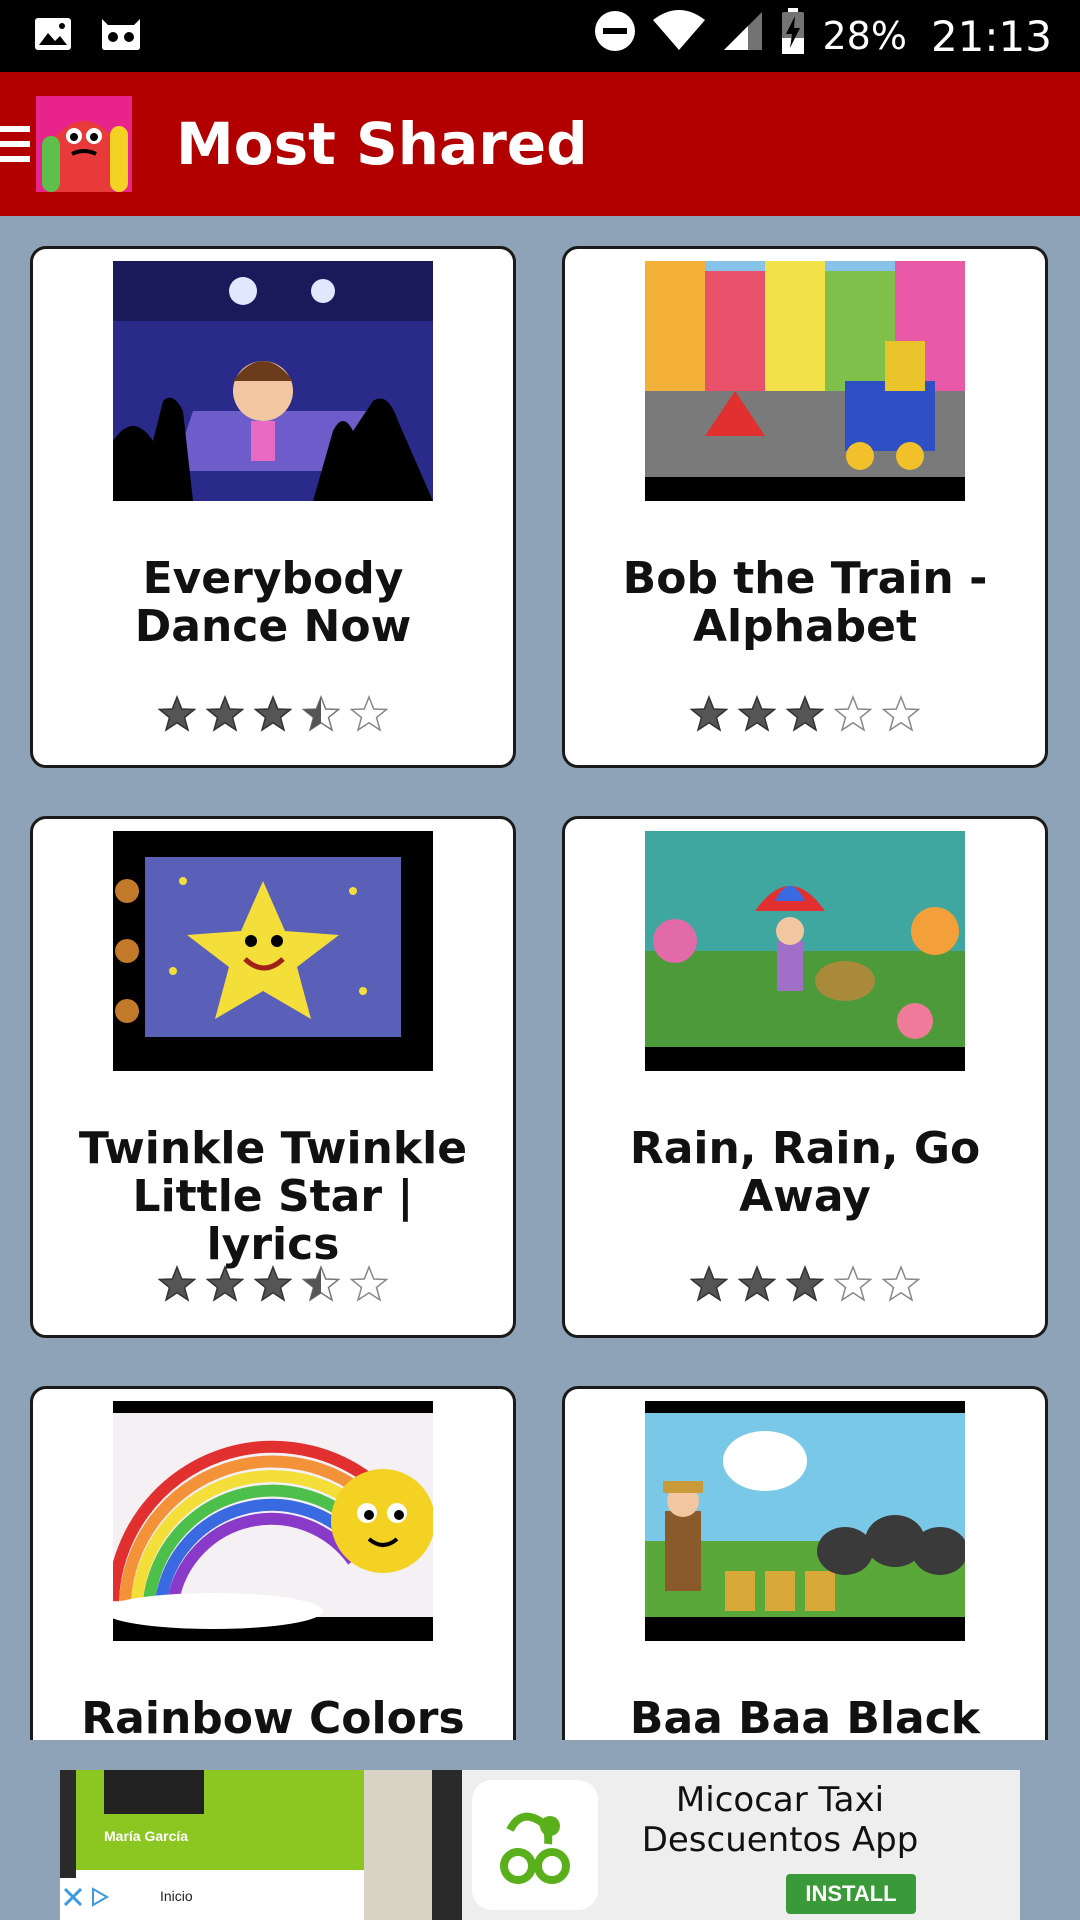  I want to click on ad-headline: Micocar Taxi Descuentos App, so click(780, 1820).